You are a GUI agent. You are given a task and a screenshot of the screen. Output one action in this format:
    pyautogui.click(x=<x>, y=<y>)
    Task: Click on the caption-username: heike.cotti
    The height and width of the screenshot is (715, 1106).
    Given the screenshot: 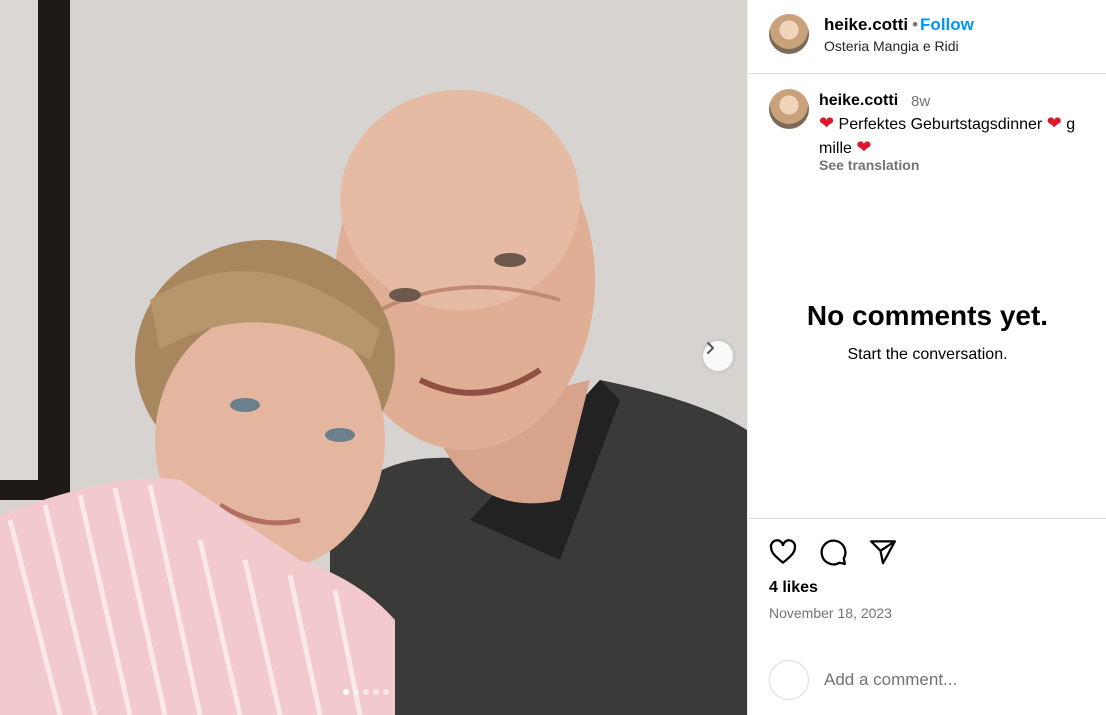 What is the action you would take?
    pyautogui.click(x=858, y=101)
    